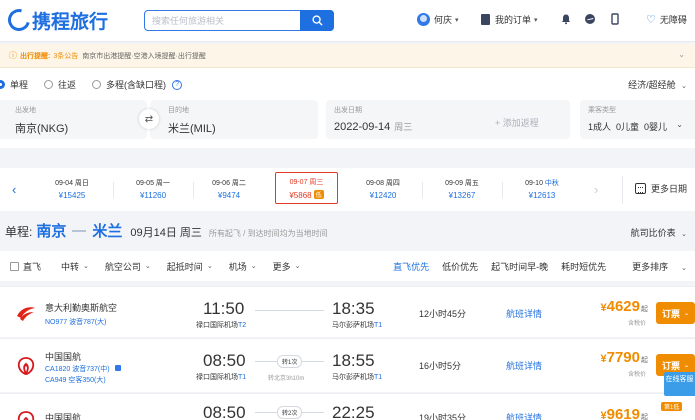  I want to click on flight-price: ¥4629起, so click(625, 306).